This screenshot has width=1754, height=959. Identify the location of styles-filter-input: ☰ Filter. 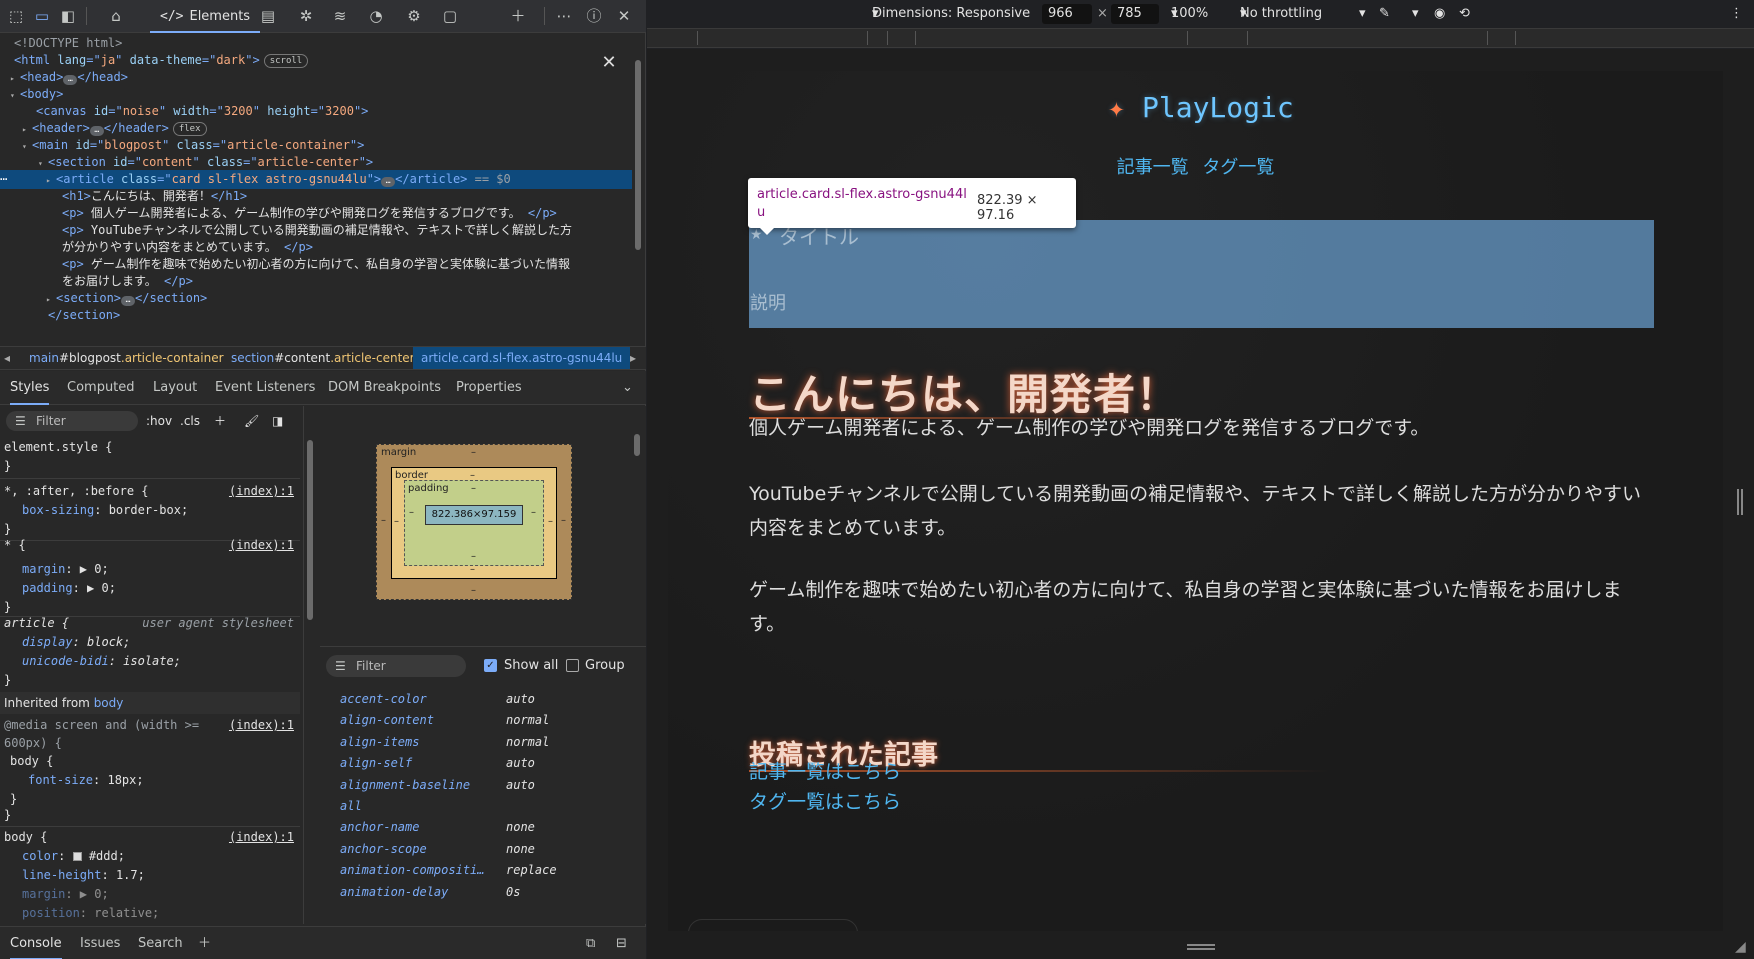
(72, 421).